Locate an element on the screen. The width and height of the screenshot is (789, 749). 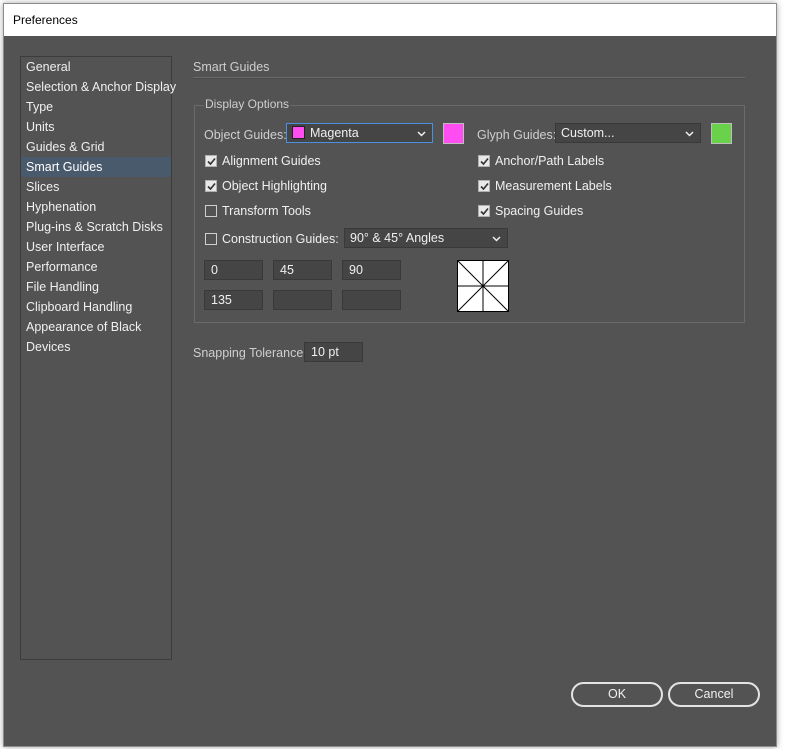
window-title: Preferences is located at coordinates (45, 20).